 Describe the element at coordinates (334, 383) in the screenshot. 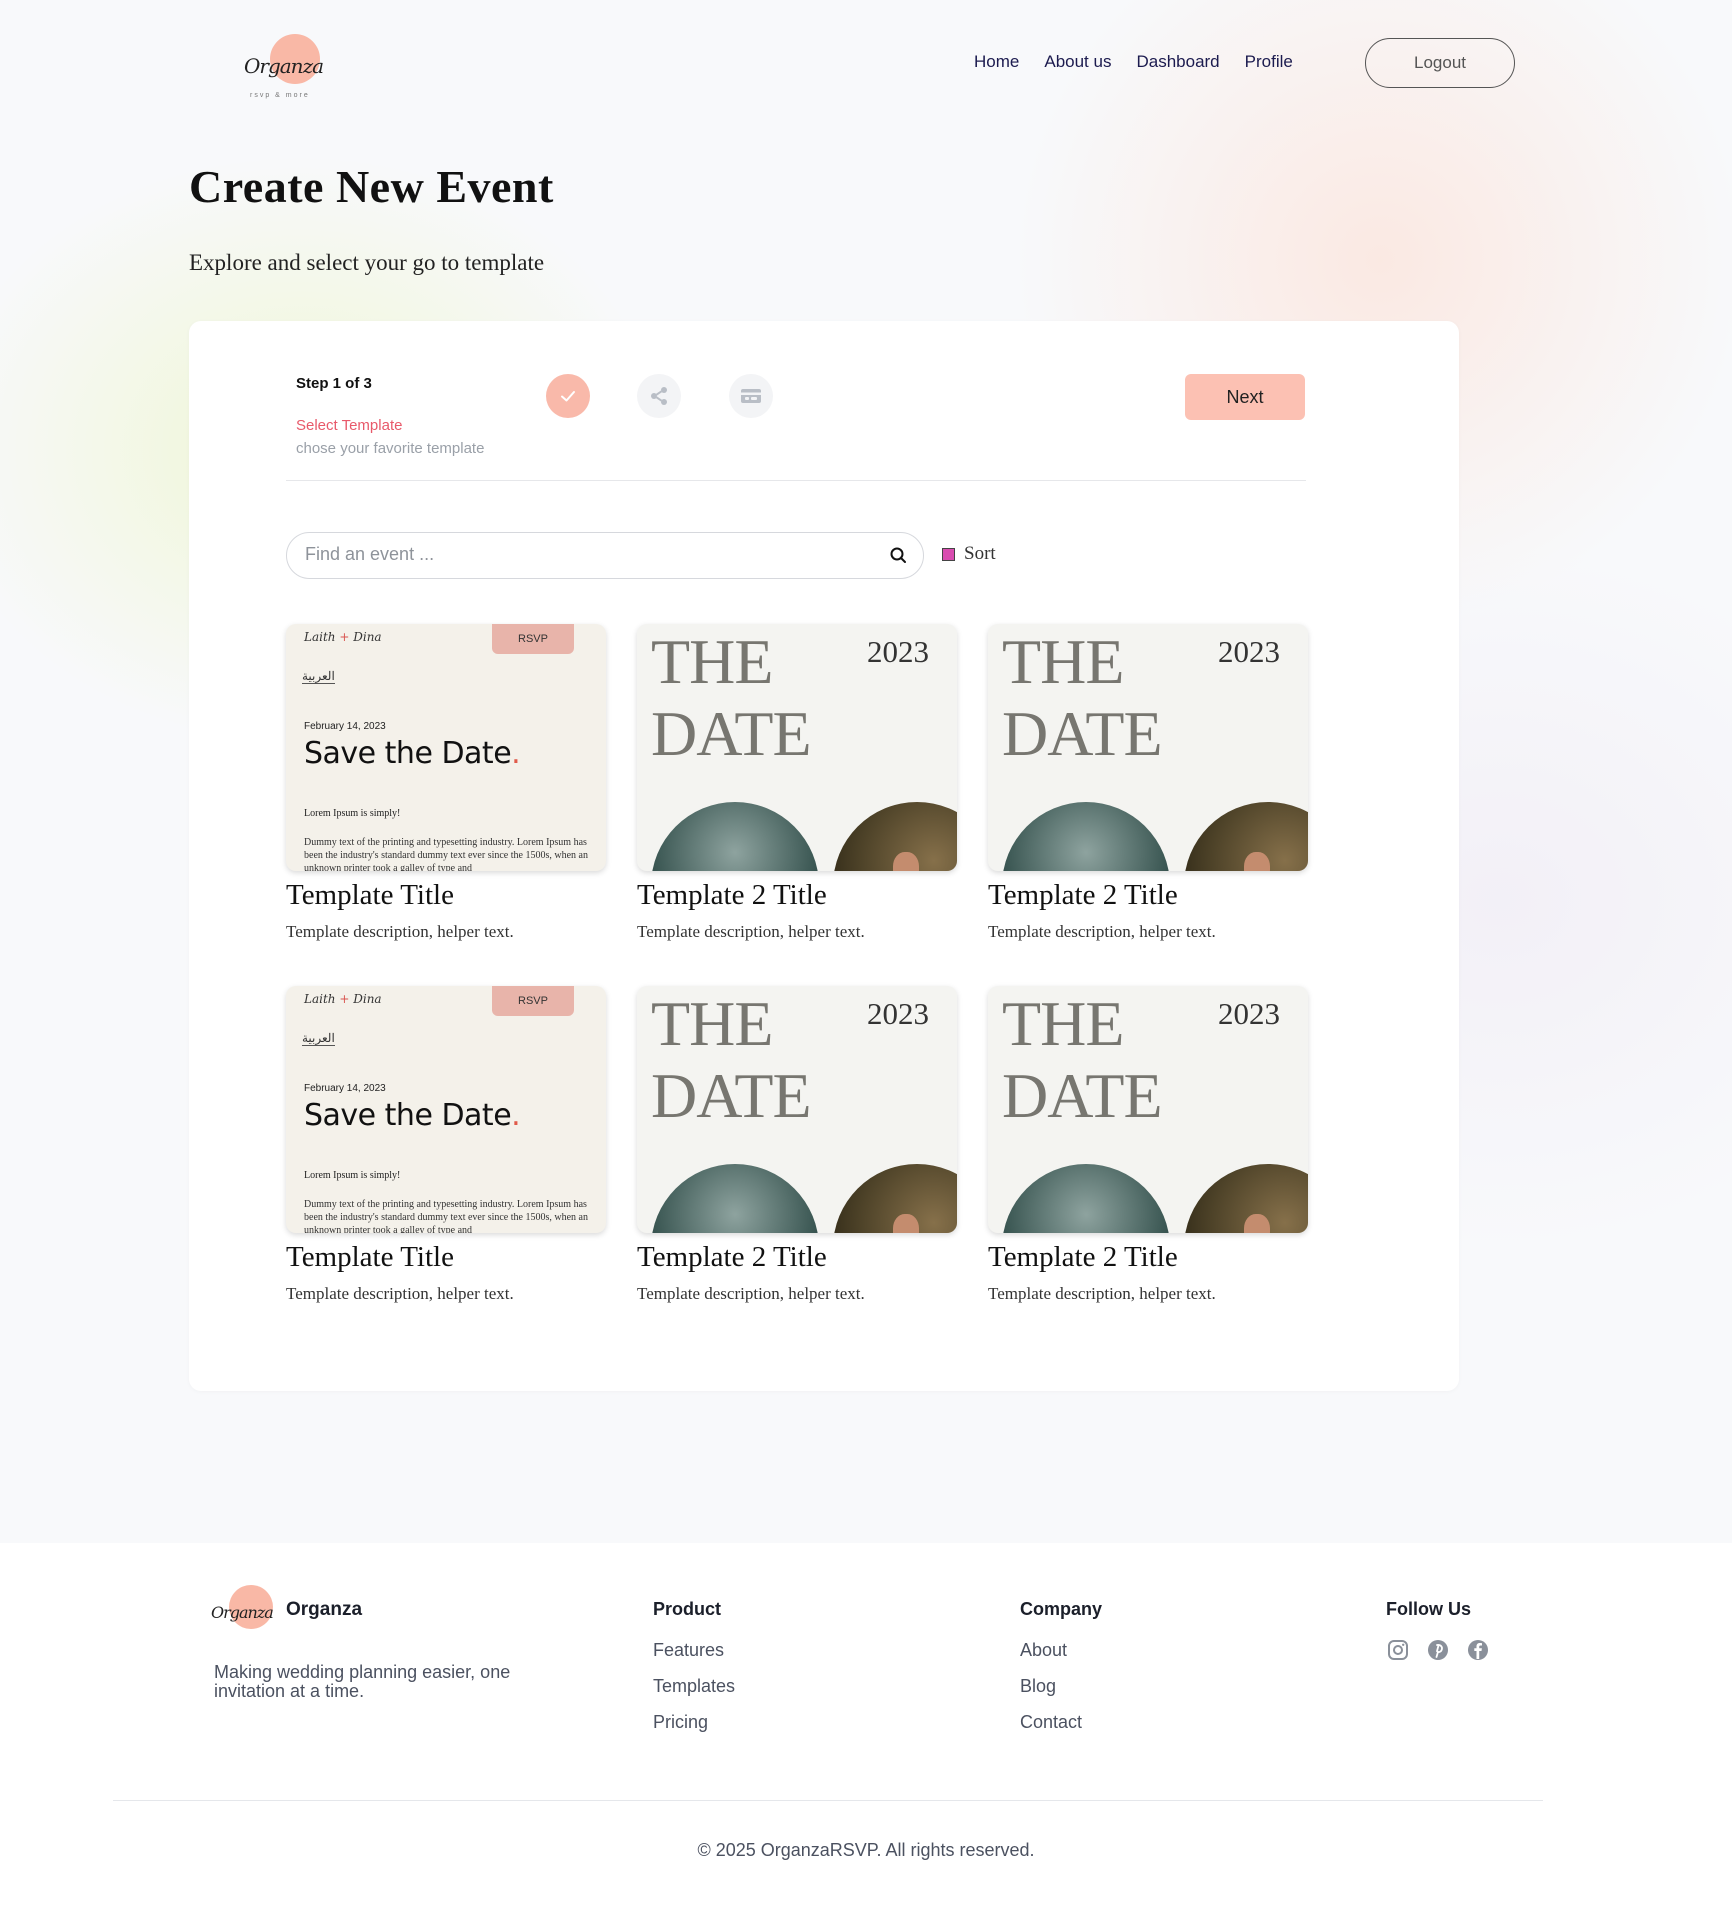

I see `step-counter: Step 1 of 3` at that location.